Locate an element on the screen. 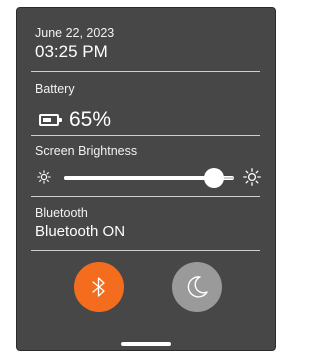 The height and width of the screenshot is (358, 320). home-indicator is located at coordinates (146, 344).